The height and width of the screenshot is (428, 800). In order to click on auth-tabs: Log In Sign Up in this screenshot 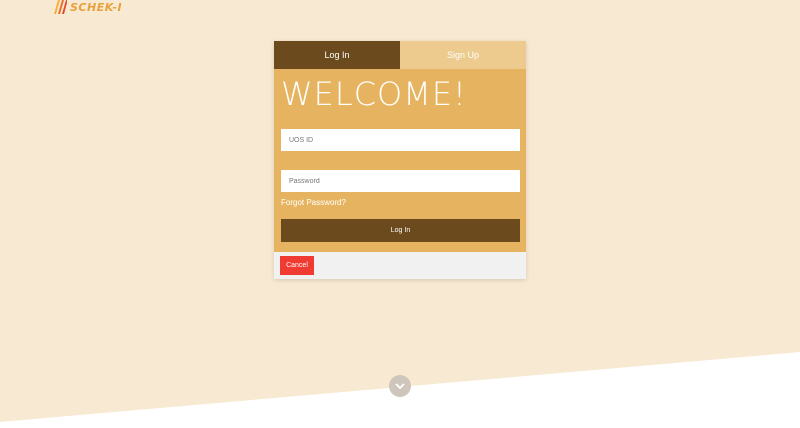, I will do `click(400, 55)`.